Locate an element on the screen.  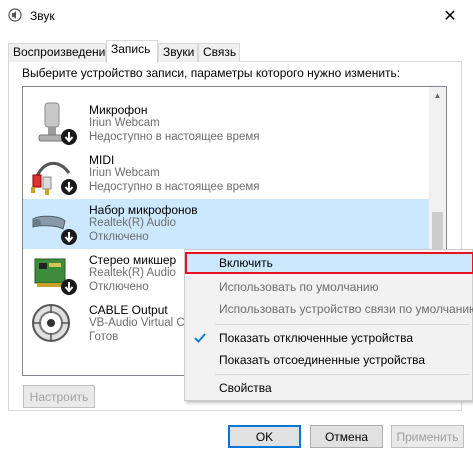
menu-item-label: Включить is located at coordinates (246, 263).